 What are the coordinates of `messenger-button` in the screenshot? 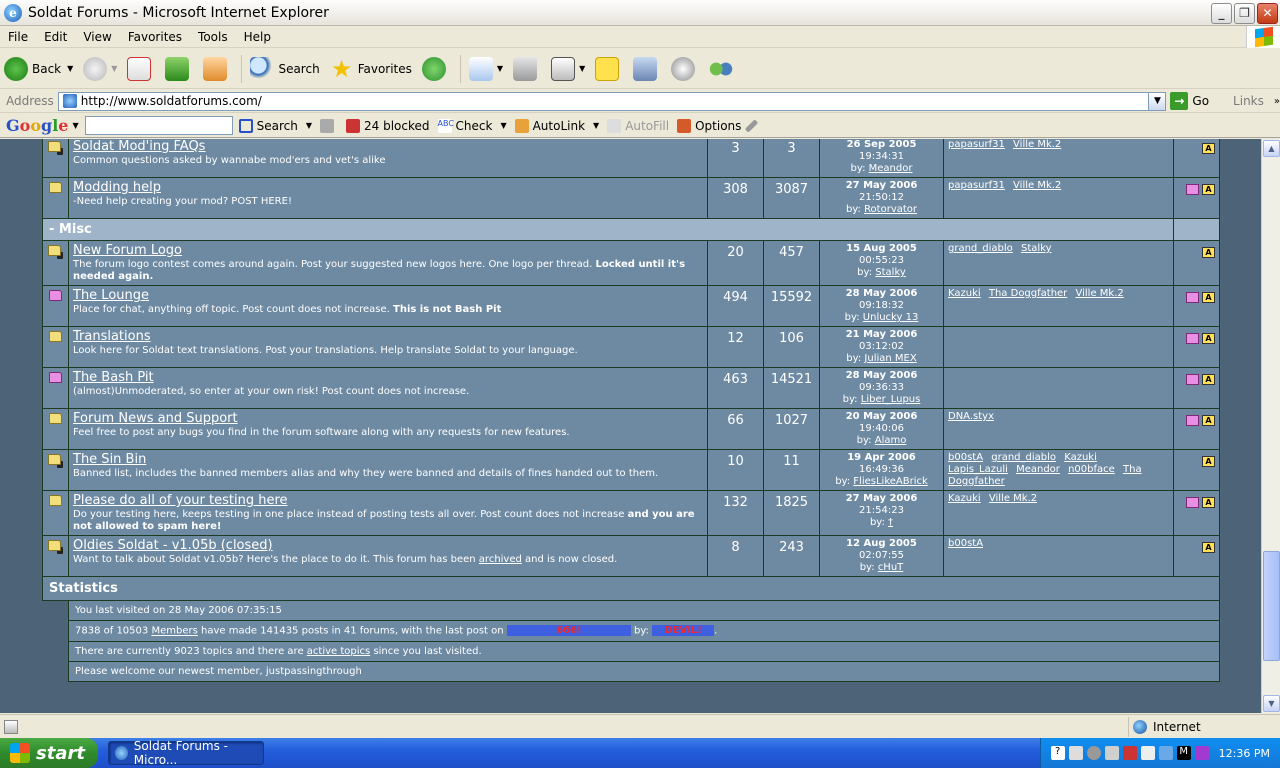 It's located at (685, 69).